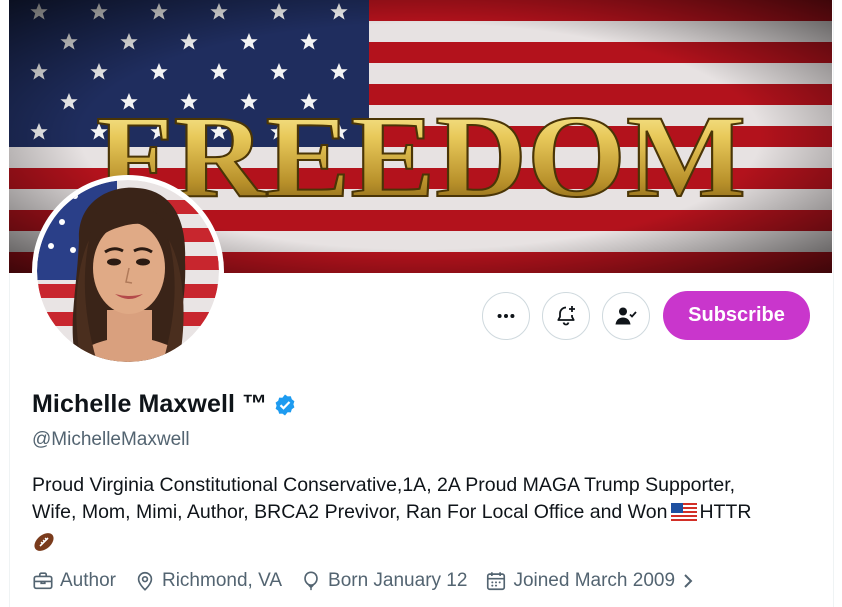 The image size is (842, 607). What do you see at coordinates (422, 546) in the screenshot?
I see `football-icon` at bounding box center [422, 546].